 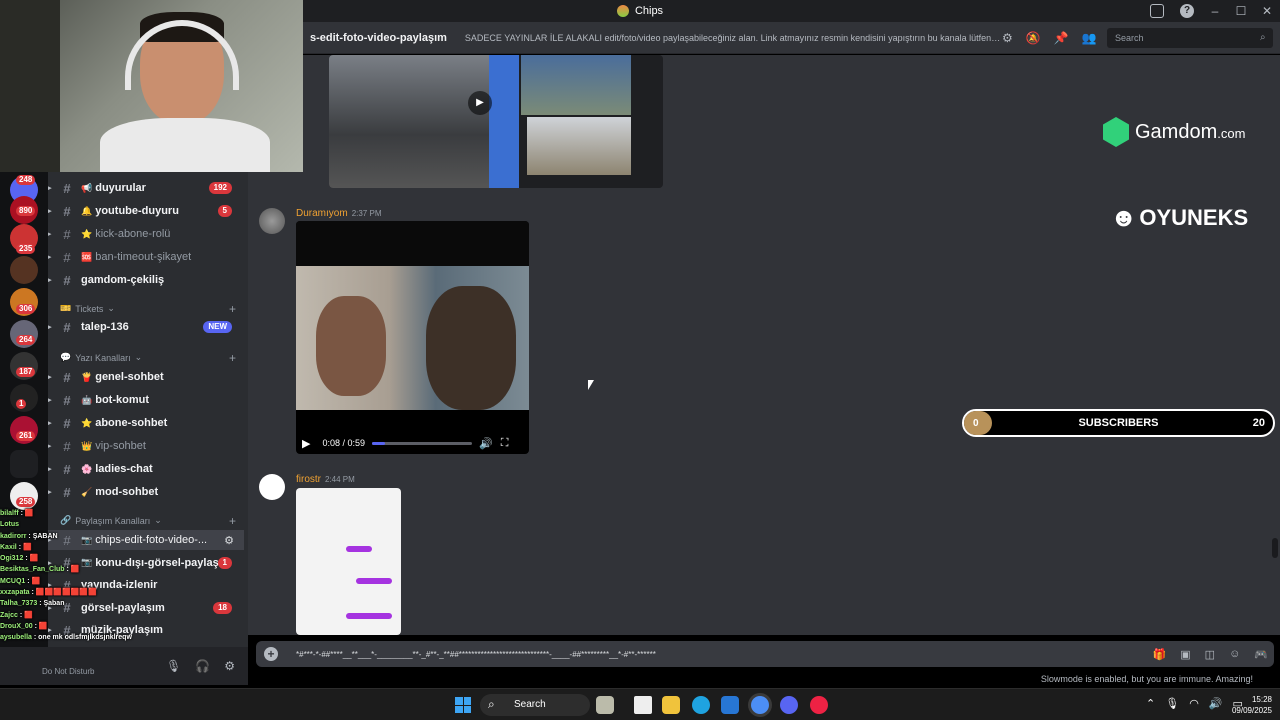 I want to click on chrome-icon, so click(x=760, y=705).